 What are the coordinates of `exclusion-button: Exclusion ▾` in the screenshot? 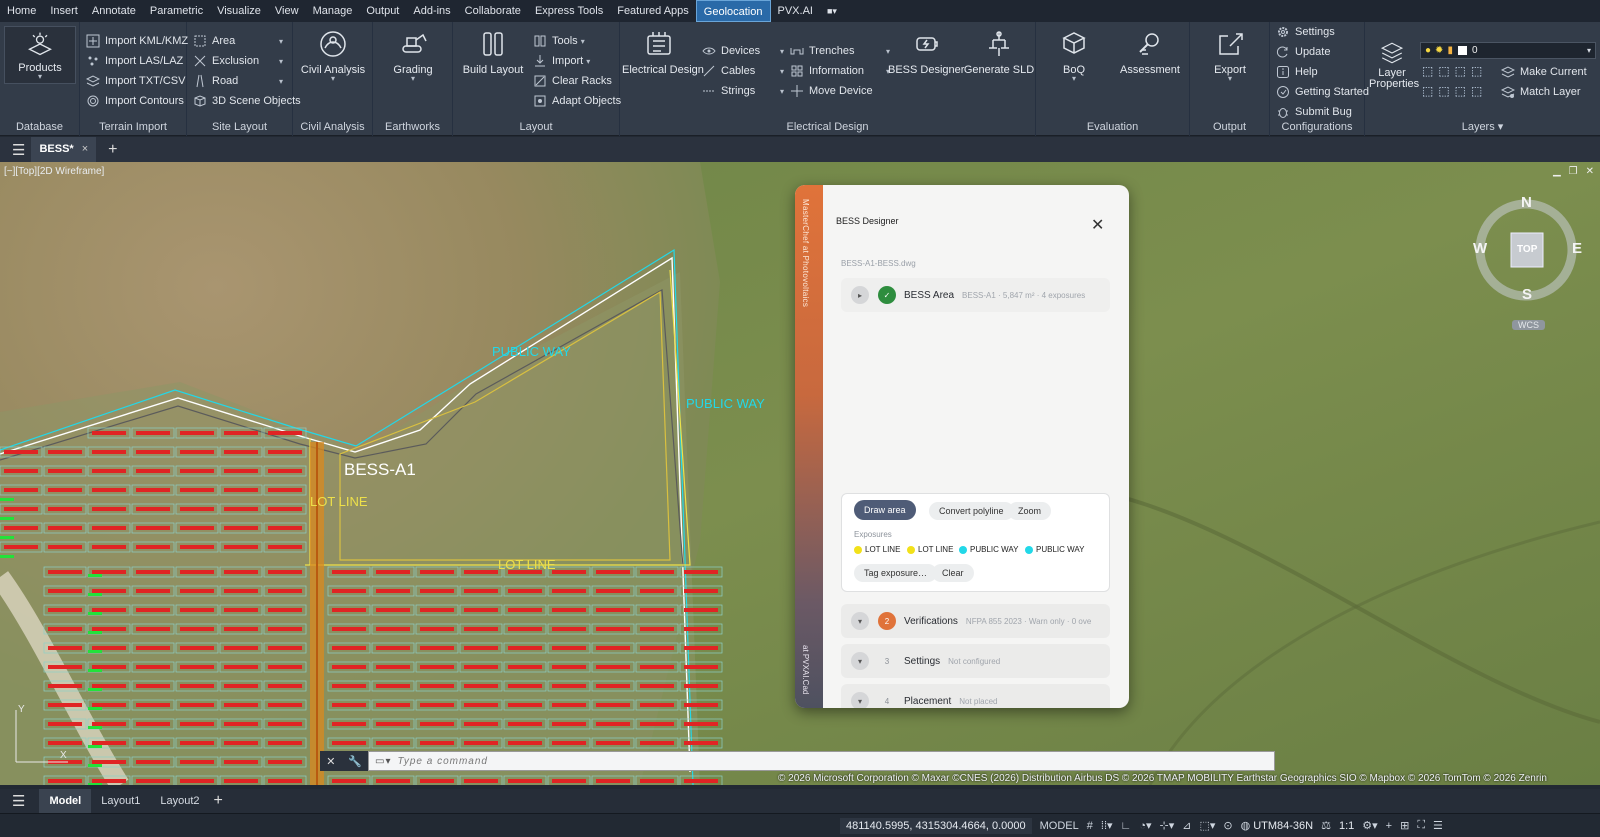 It's located at (241, 61).